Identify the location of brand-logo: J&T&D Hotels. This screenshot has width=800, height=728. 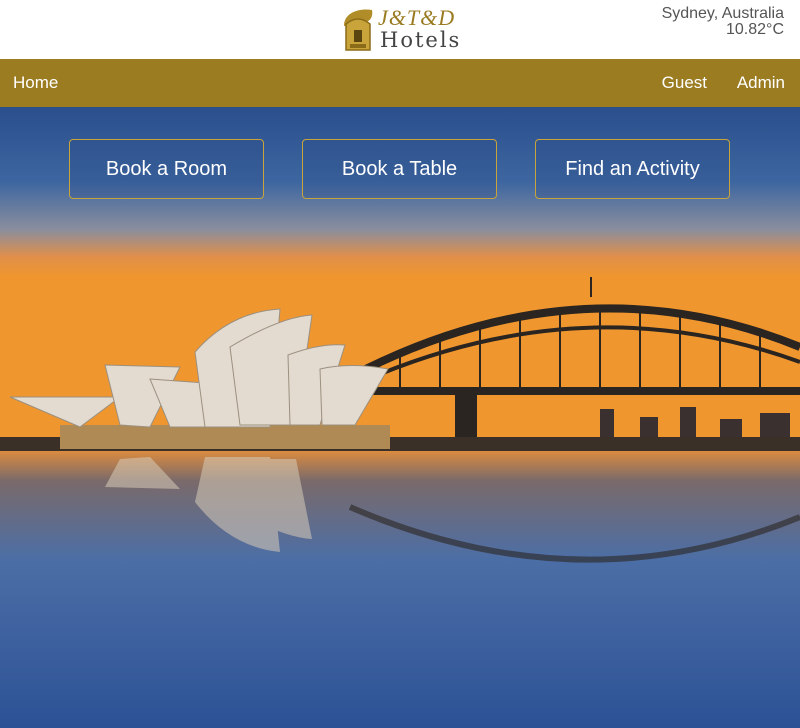
(402, 29).